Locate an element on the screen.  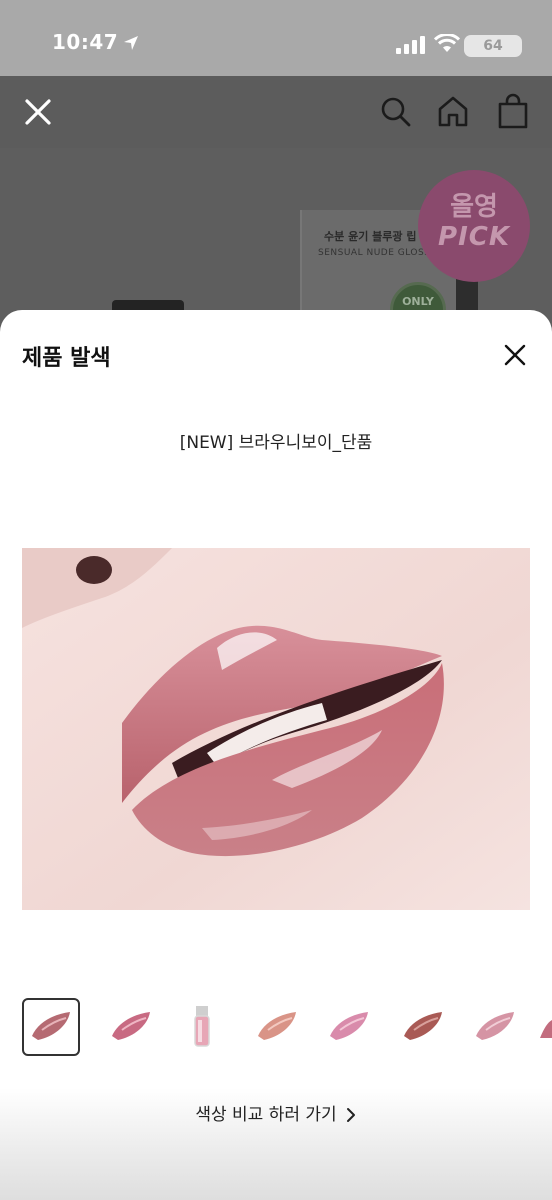
swatch-thumbnail-strip is located at coordinates (287, 1027).